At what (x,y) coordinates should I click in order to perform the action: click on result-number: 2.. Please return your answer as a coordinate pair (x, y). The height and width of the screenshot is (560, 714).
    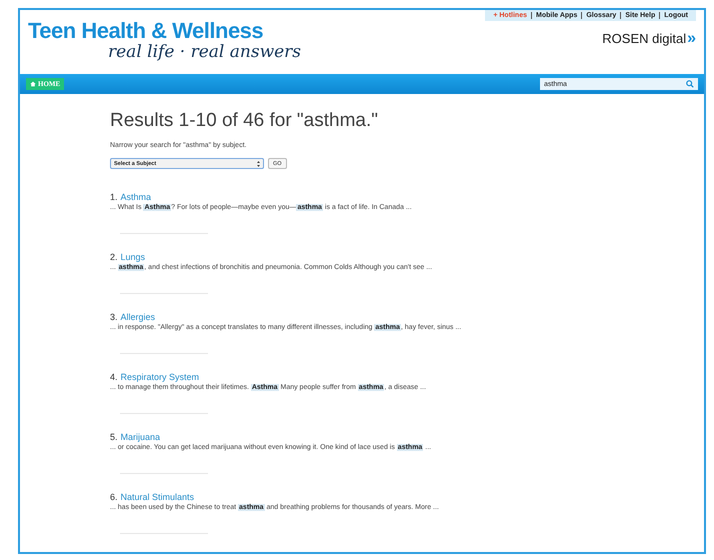
    Looking at the image, I should click on (114, 257).